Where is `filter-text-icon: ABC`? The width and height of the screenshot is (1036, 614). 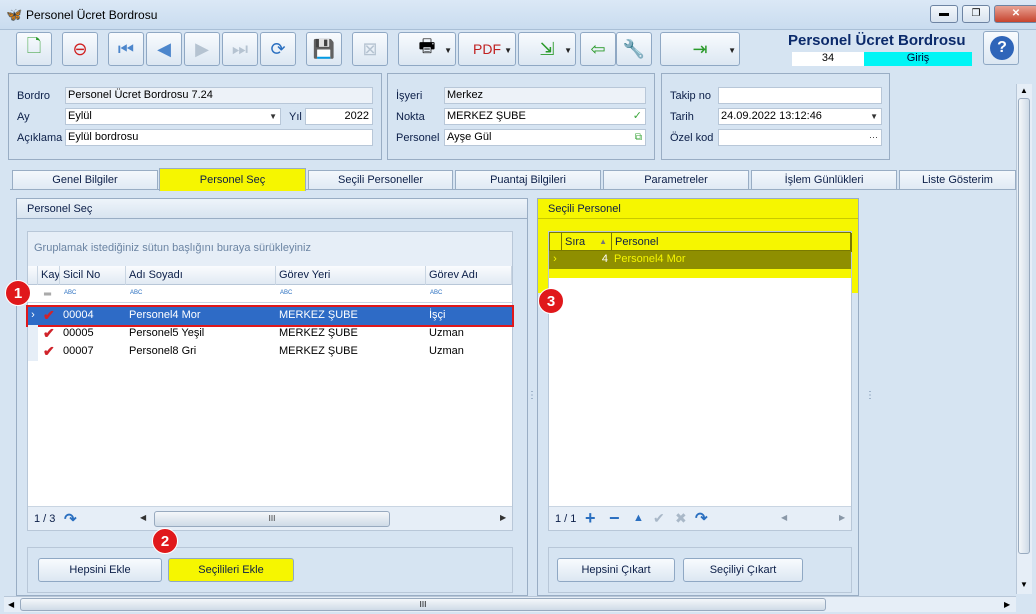
filter-text-icon: ABC is located at coordinates (286, 293).